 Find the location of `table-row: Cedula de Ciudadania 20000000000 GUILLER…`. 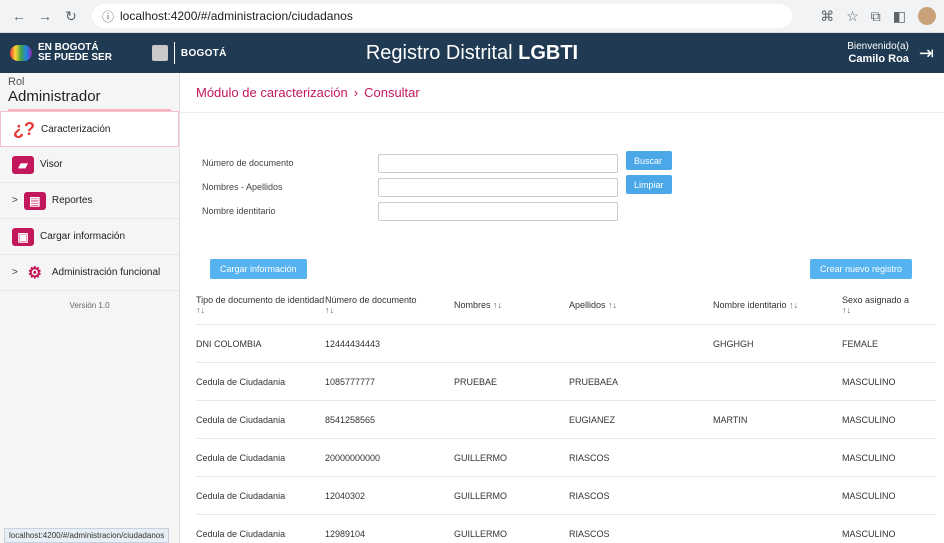

table-row: Cedula de Ciudadania 20000000000 GUILLER… is located at coordinates (566, 458).